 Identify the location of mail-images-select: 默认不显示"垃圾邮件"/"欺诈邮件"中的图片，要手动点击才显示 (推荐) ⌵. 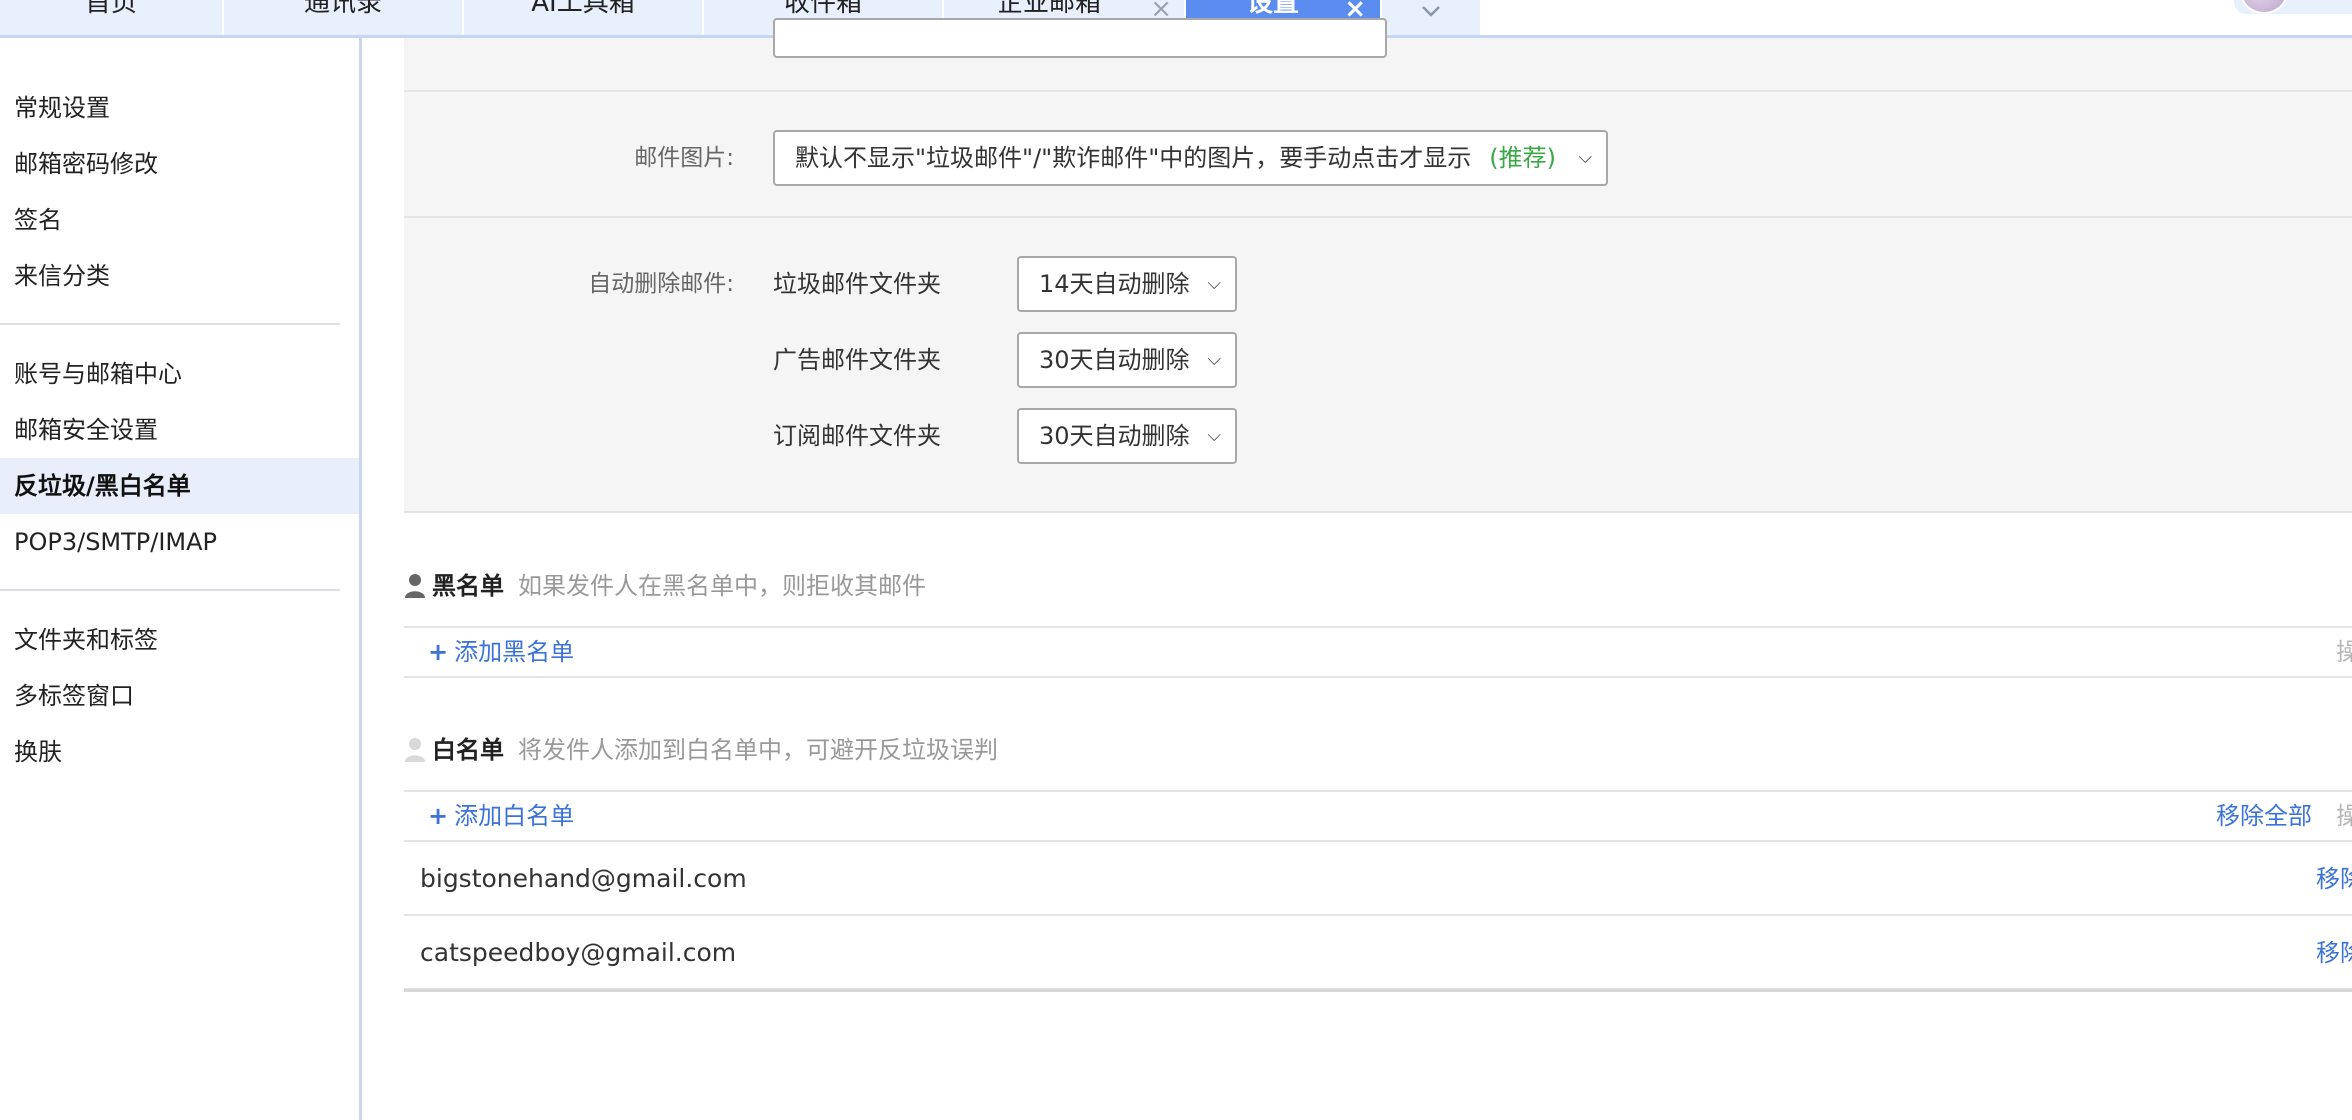
(1190, 158).